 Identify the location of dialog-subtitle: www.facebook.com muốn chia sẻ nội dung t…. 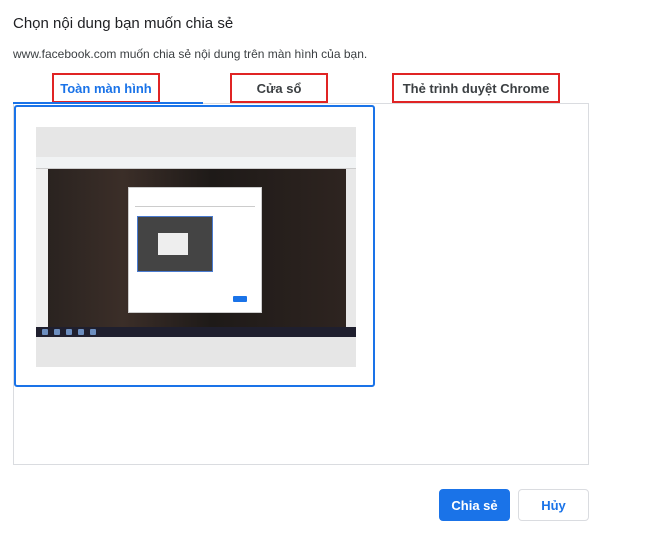
(190, 54).